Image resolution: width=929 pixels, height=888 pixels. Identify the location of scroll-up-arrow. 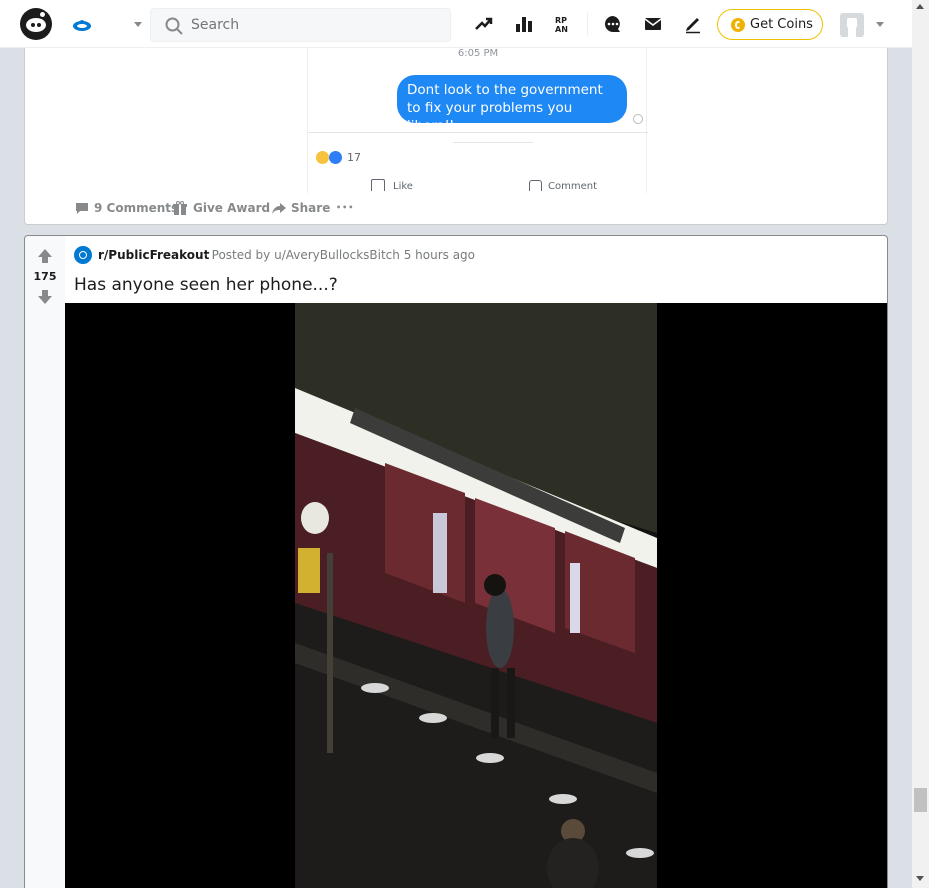
(920, 6).